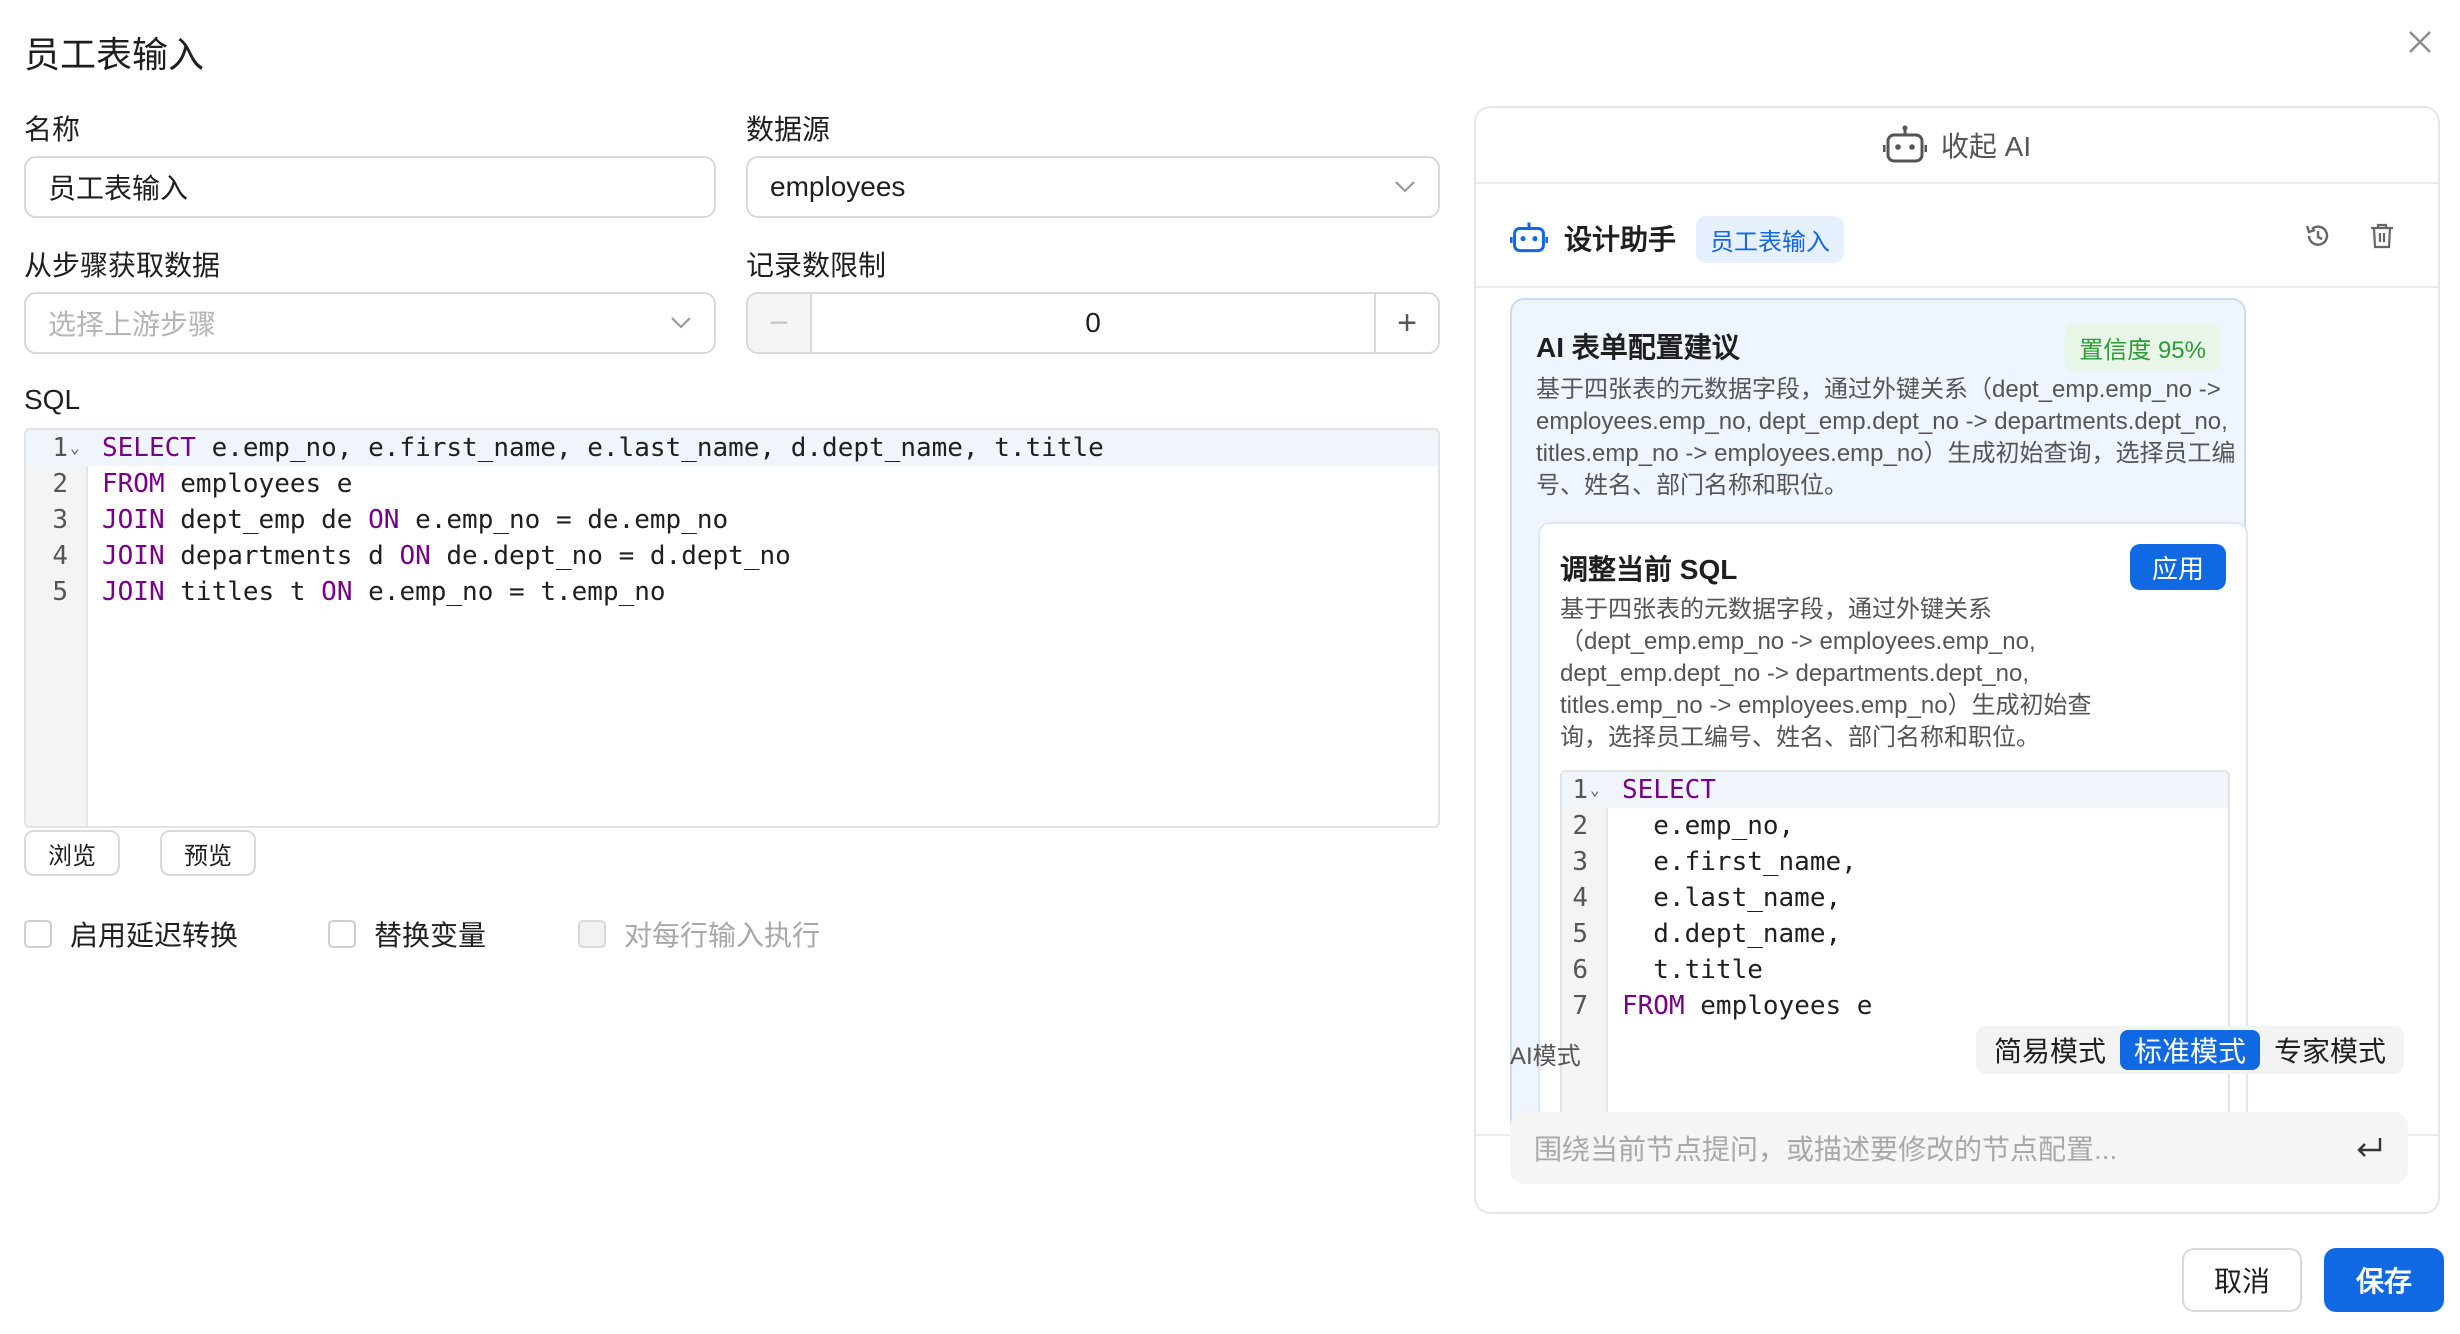 This screenshot has height=1334, width=2460. I want to click on code-text: JOIN titles t ON e.emp_no = t.emp_no, so click(384, 592).